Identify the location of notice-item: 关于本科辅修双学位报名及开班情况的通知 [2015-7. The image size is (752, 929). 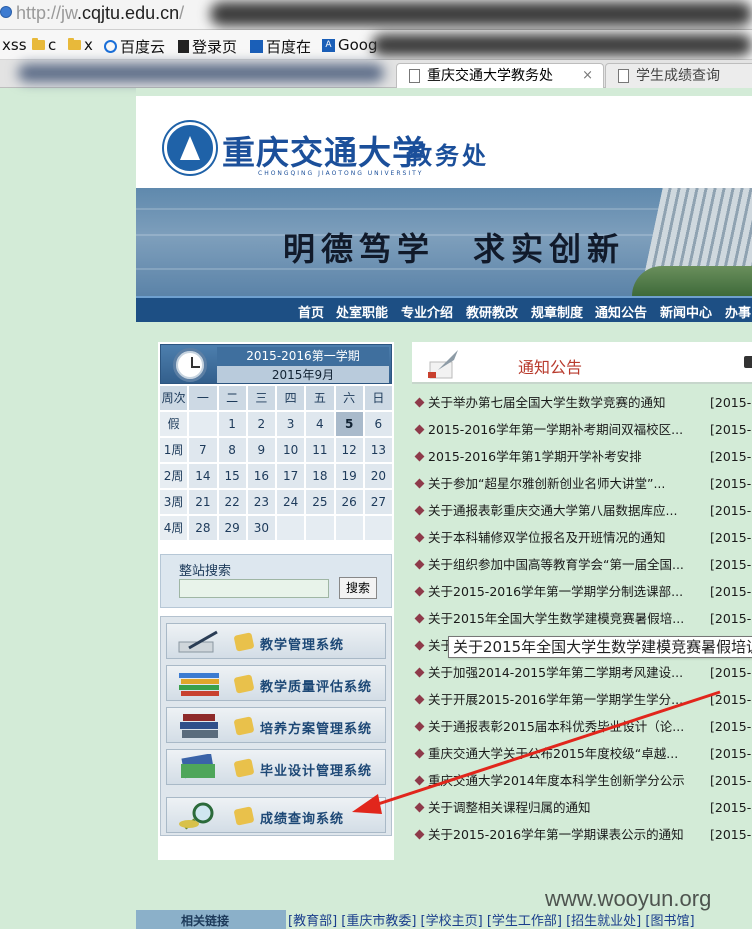
(583, 542).